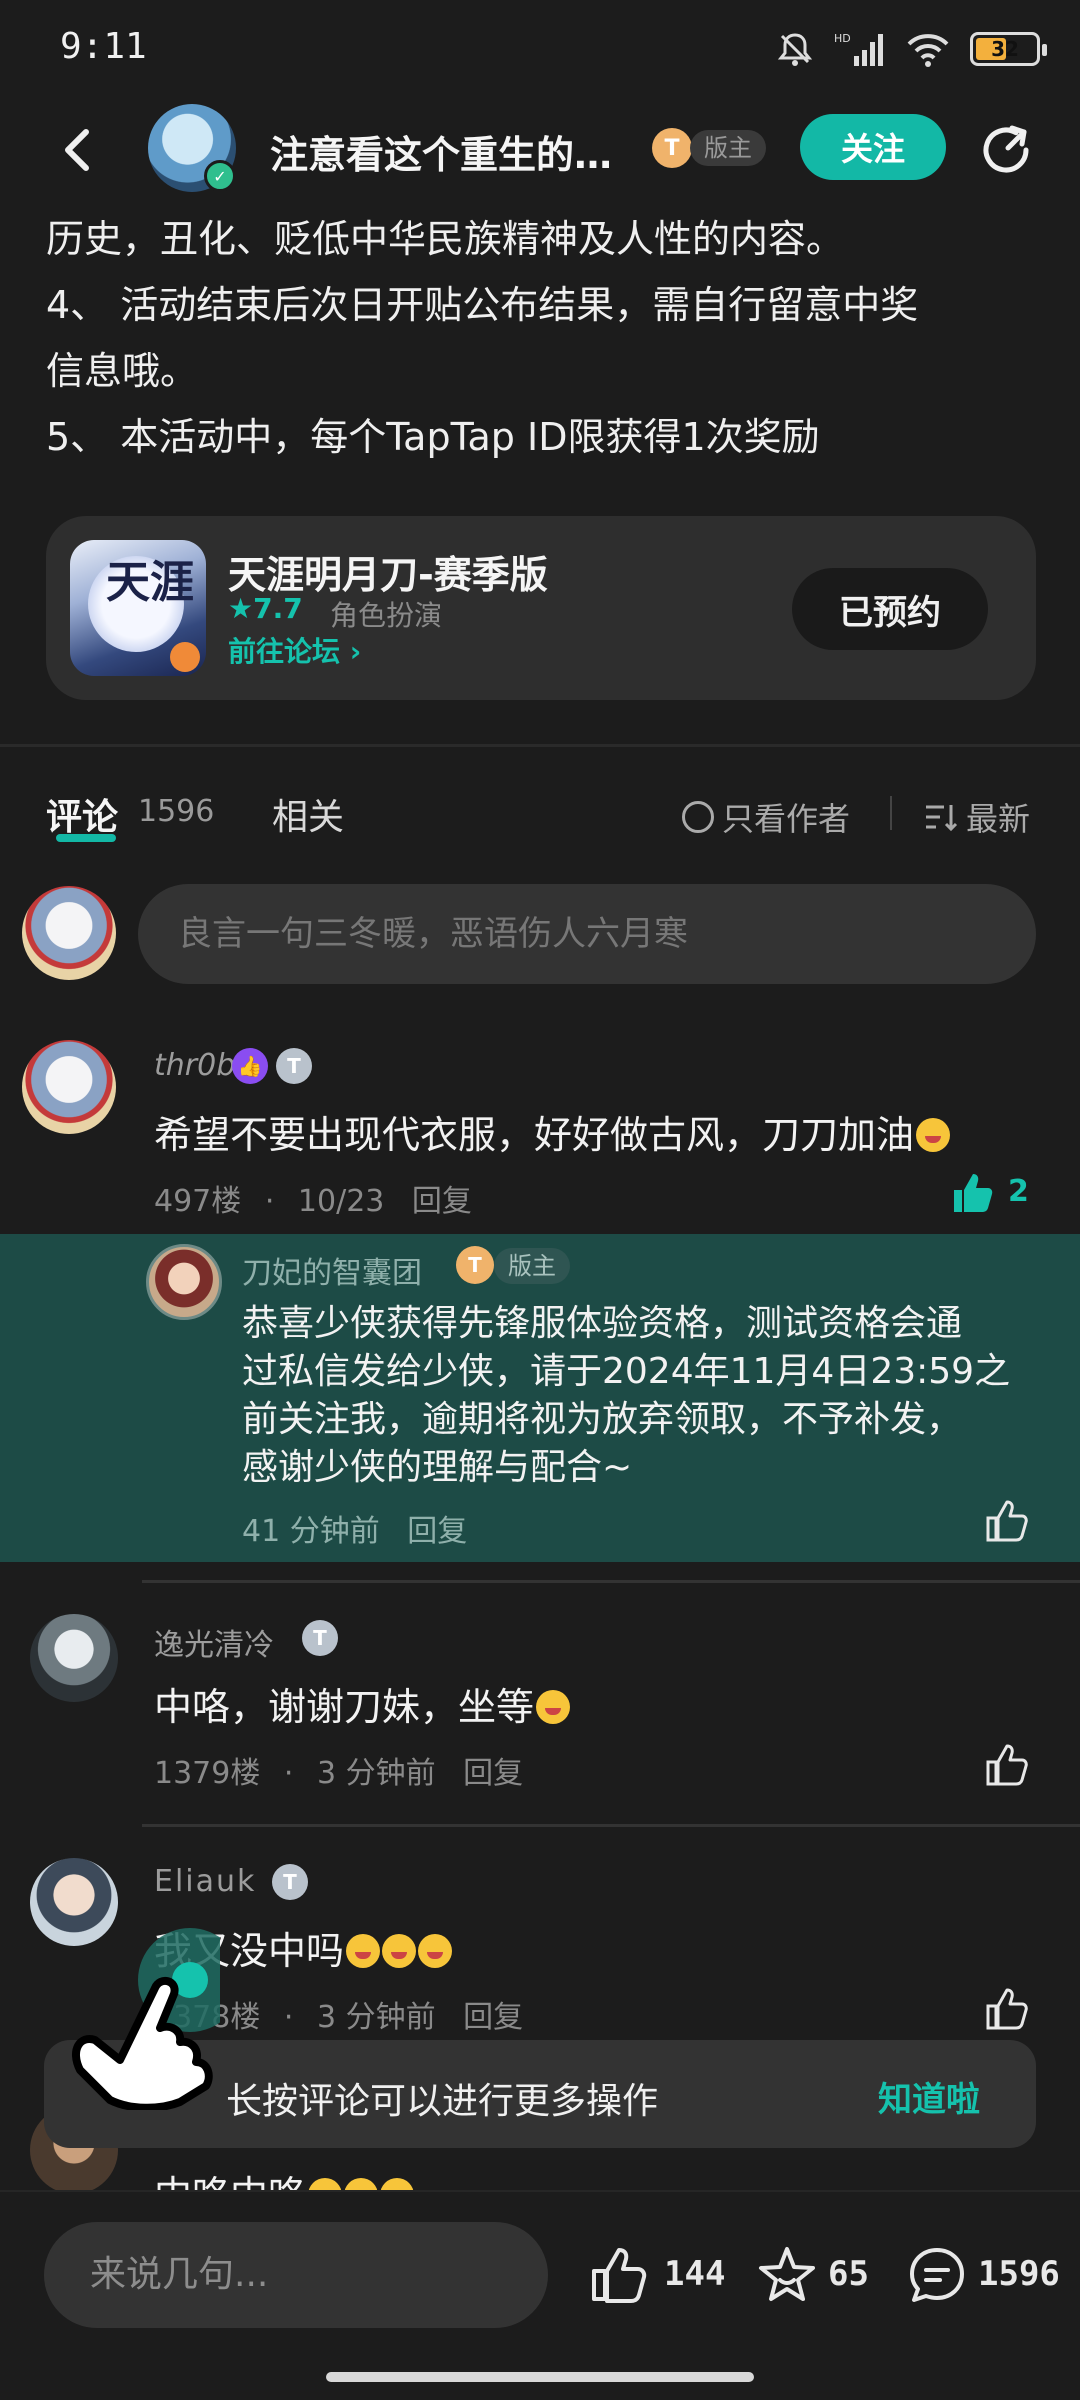 The height and width of the screenshot is (2400, 1080). I want to click on radio-icon, so click(698, 817).